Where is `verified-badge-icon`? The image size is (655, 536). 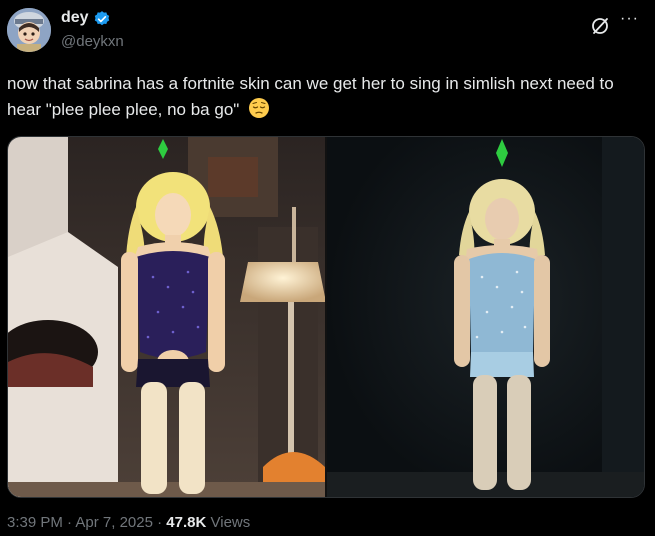
verified-badge-icon is located at coordinates (102, 18).